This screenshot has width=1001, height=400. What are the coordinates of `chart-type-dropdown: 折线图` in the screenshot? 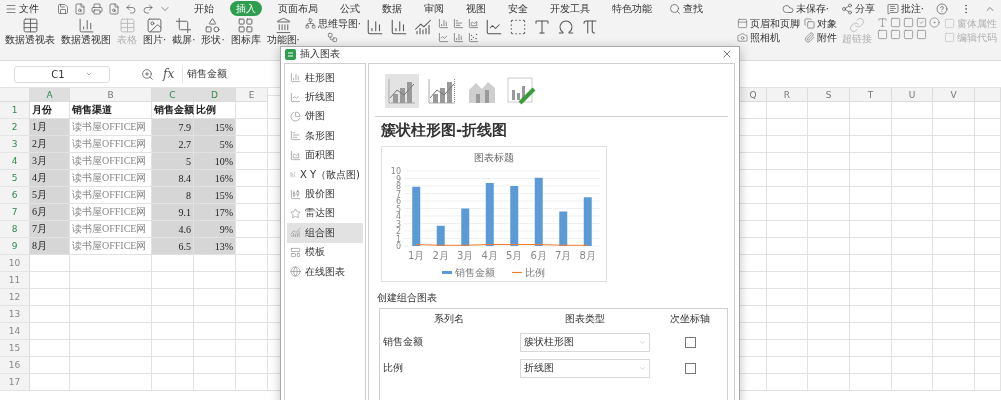 It's located at (585, 368).